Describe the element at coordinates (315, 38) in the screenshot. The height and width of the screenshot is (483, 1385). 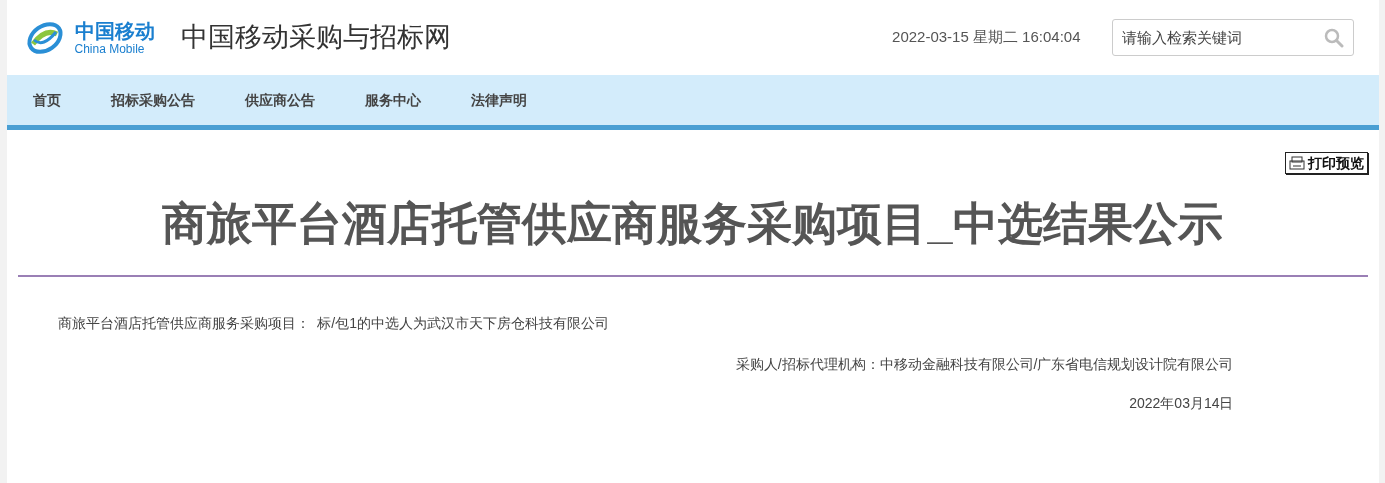
I see `site-title: 中国移动采购与招标网` at that location.